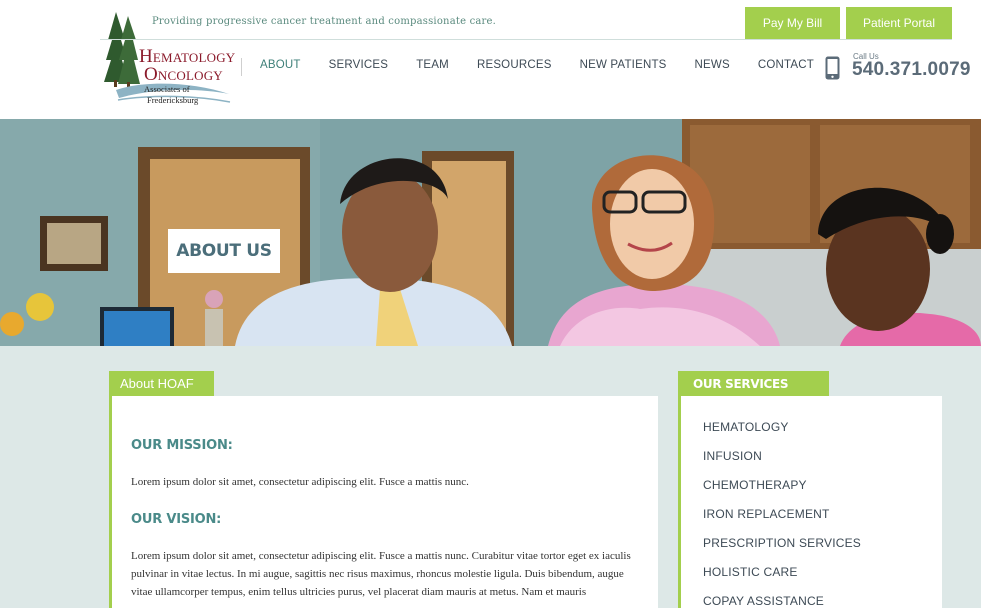 The width and height of the screenshot is (981, 608). Describe the element at coordinates (173, 100) in the screenshot. I see `logo-text-fredericksburg: Fredericksburg` at that location.